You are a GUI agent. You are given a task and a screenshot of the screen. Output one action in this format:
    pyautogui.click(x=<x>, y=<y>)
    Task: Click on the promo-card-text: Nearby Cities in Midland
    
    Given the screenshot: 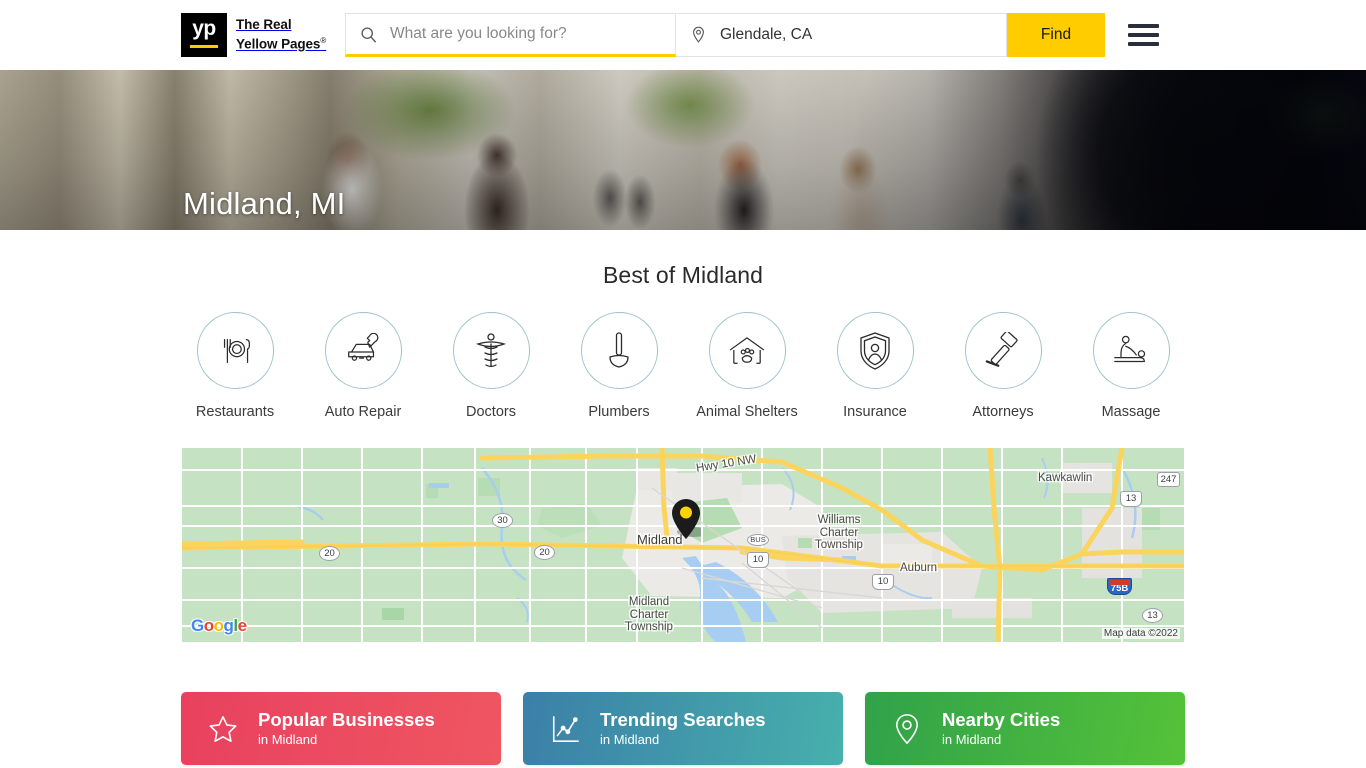 What is the action you would take?
    pyautogui.click(x=1001, y=728)
    